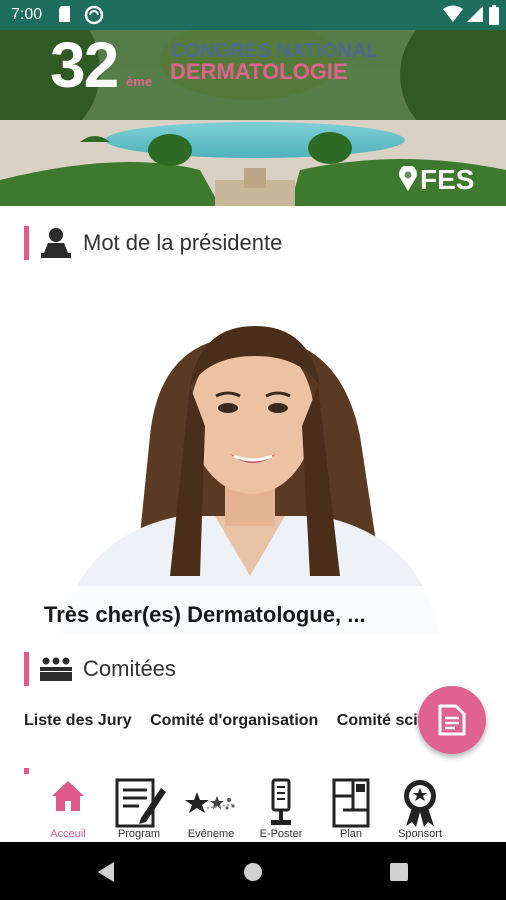 The image size is (506, 900). Describe the element at coordinates (94, 15) in the screenshot. I see `sync-icon` at that location.